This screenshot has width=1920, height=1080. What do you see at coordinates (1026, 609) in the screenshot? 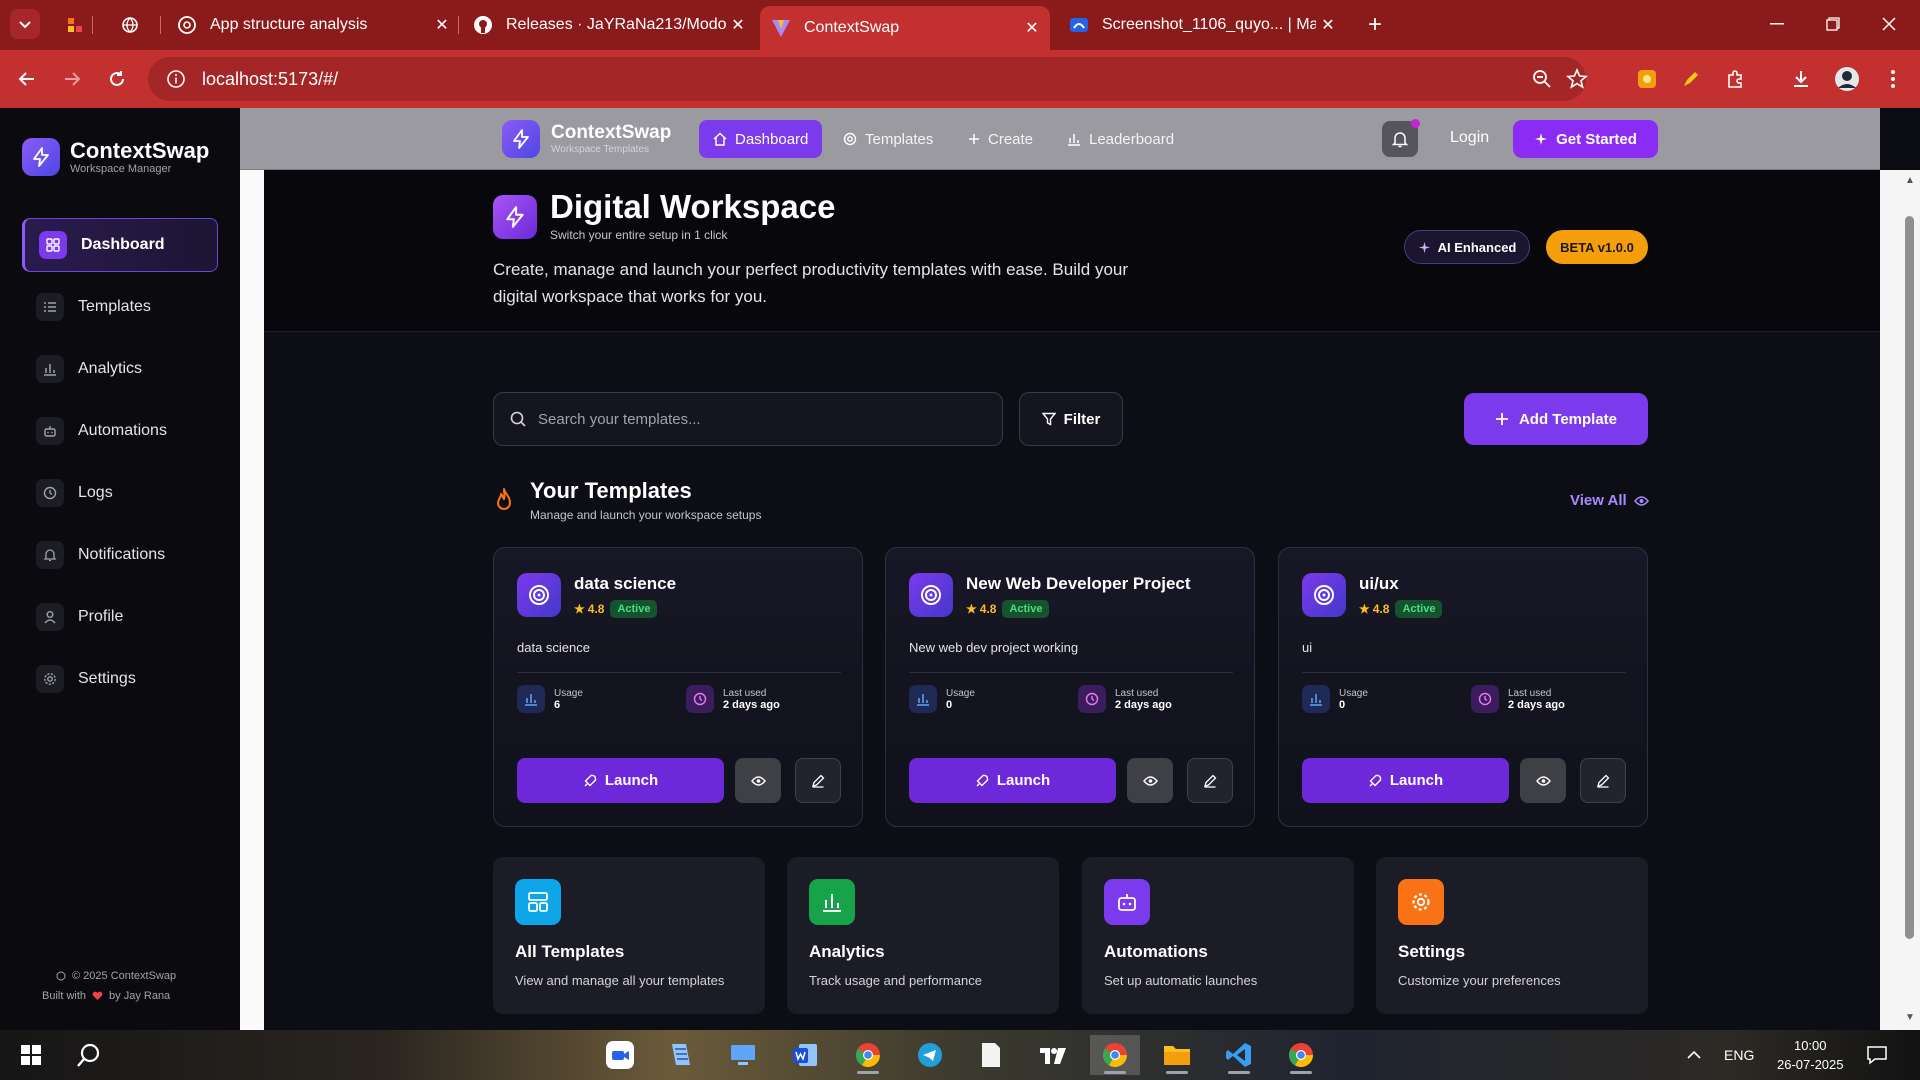
I see `status-badge: Active` at bounding box center [1026, 609].